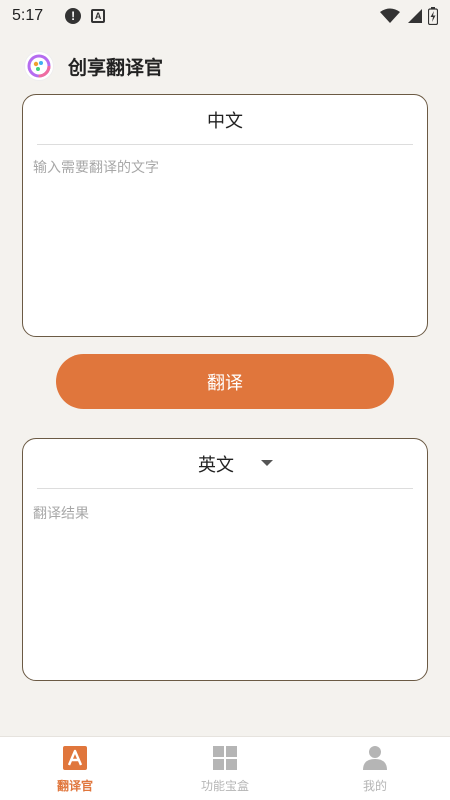  What do you see at coordinates (216, 465) in the screenshot?
I see `target-language-label: 英文` at bounding box center [216, 465].